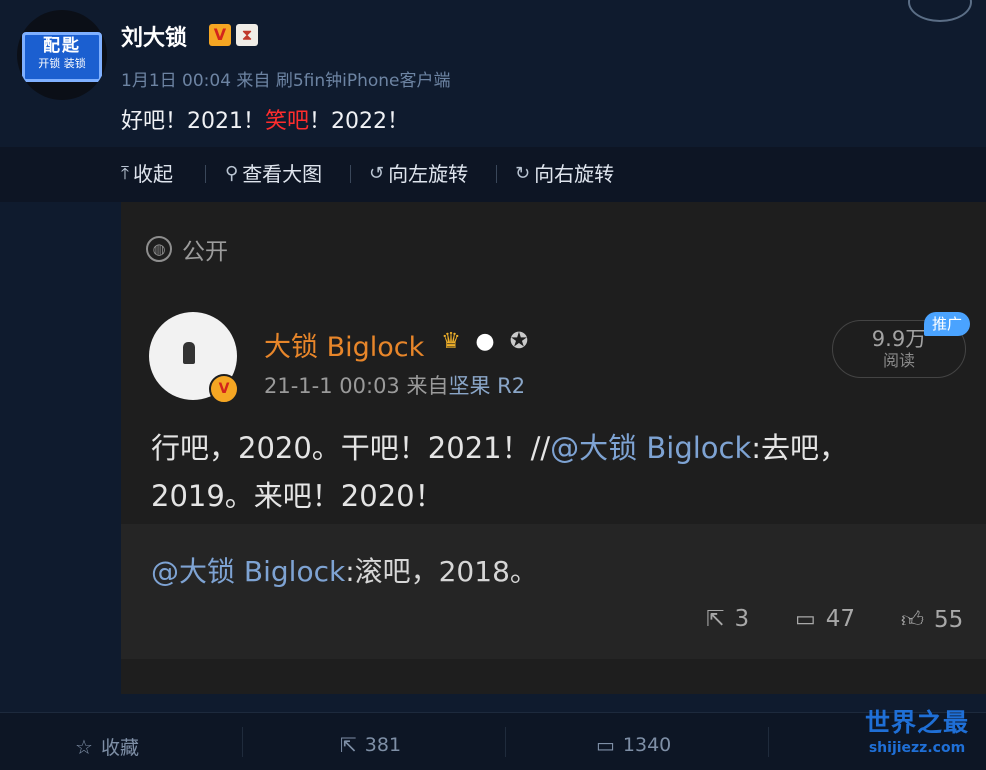  Describe the element at coordinates (282, 174) in the screenshot. I see `view-large-label: 查看大图` at that location.